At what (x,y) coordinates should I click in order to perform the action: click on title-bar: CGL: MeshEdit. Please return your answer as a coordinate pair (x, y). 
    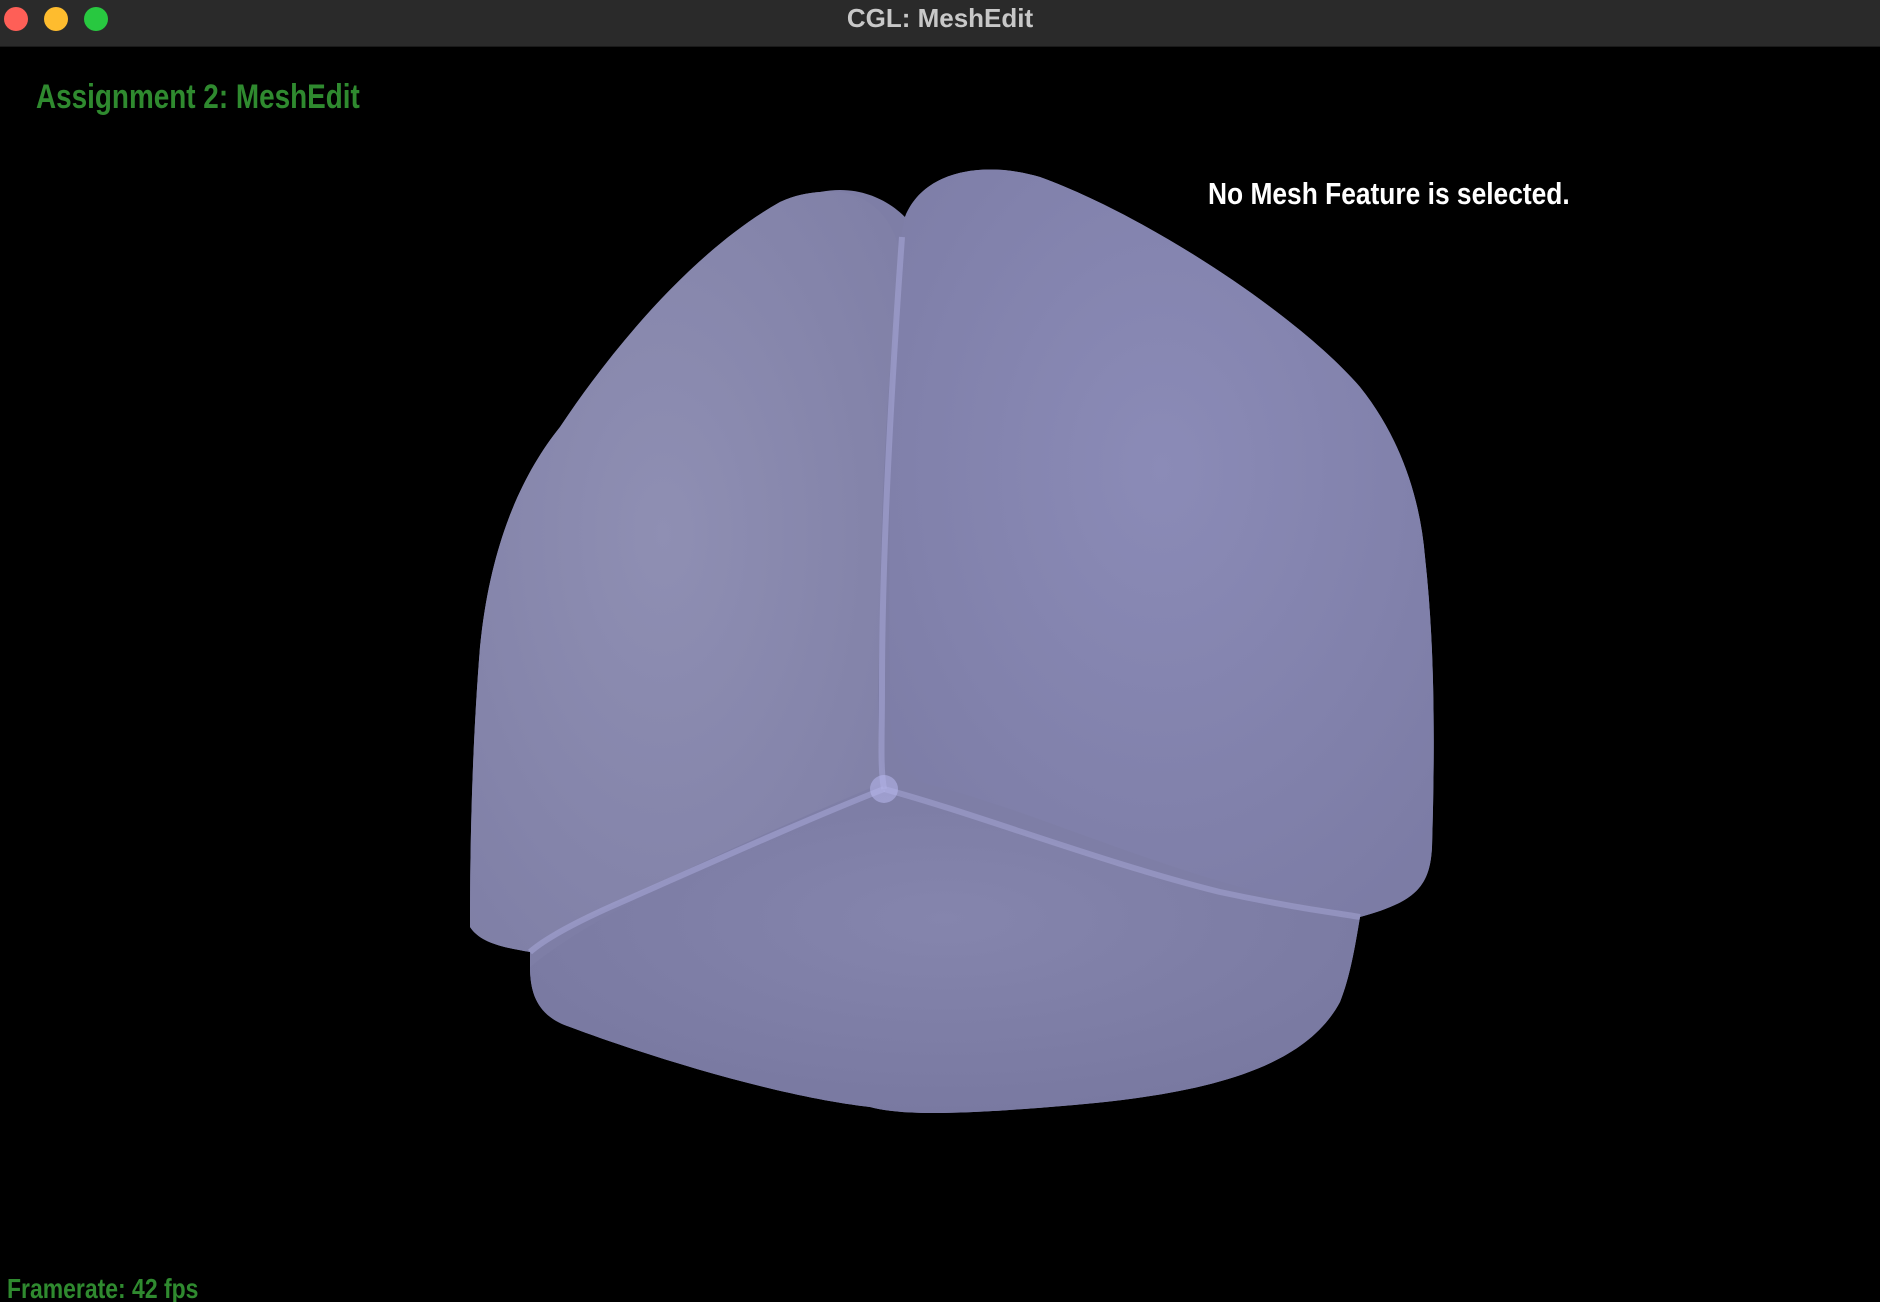
    Looking at the image, I should click on (940, 23).